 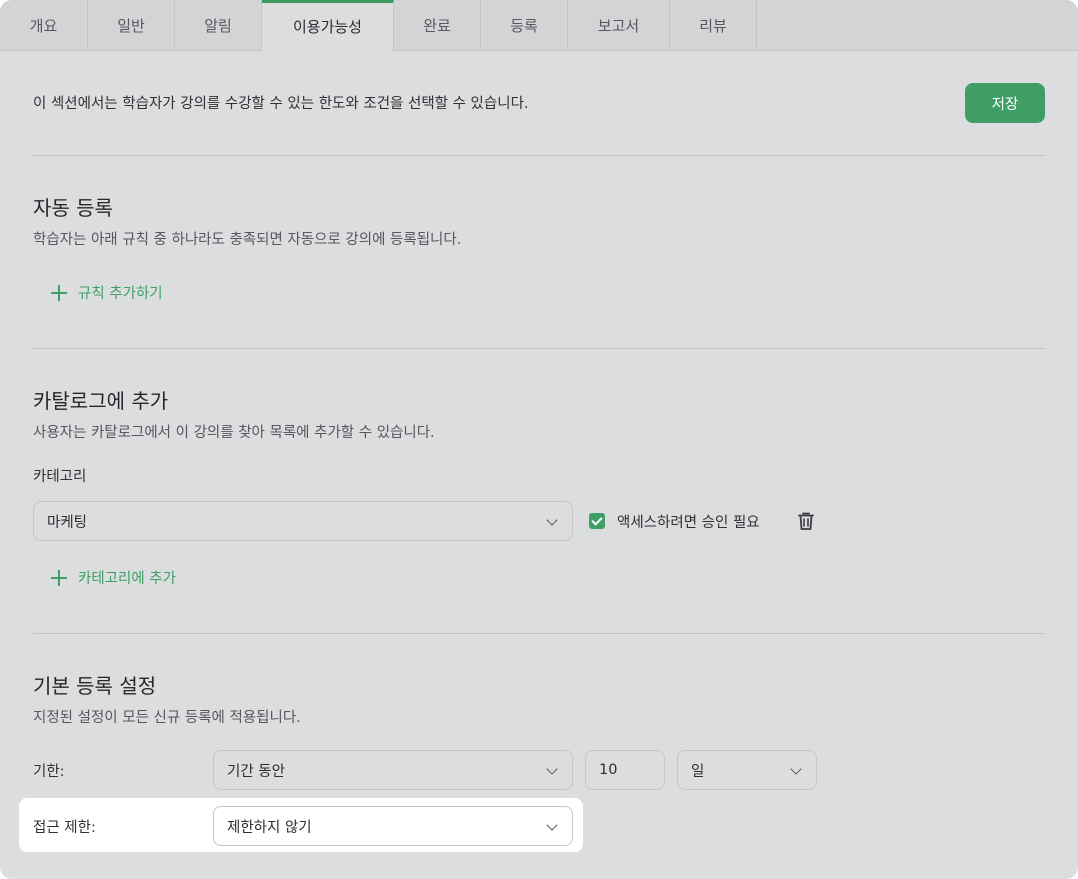 I want to click on tab-availability: 이용가능성, so click(x=328, y=26).